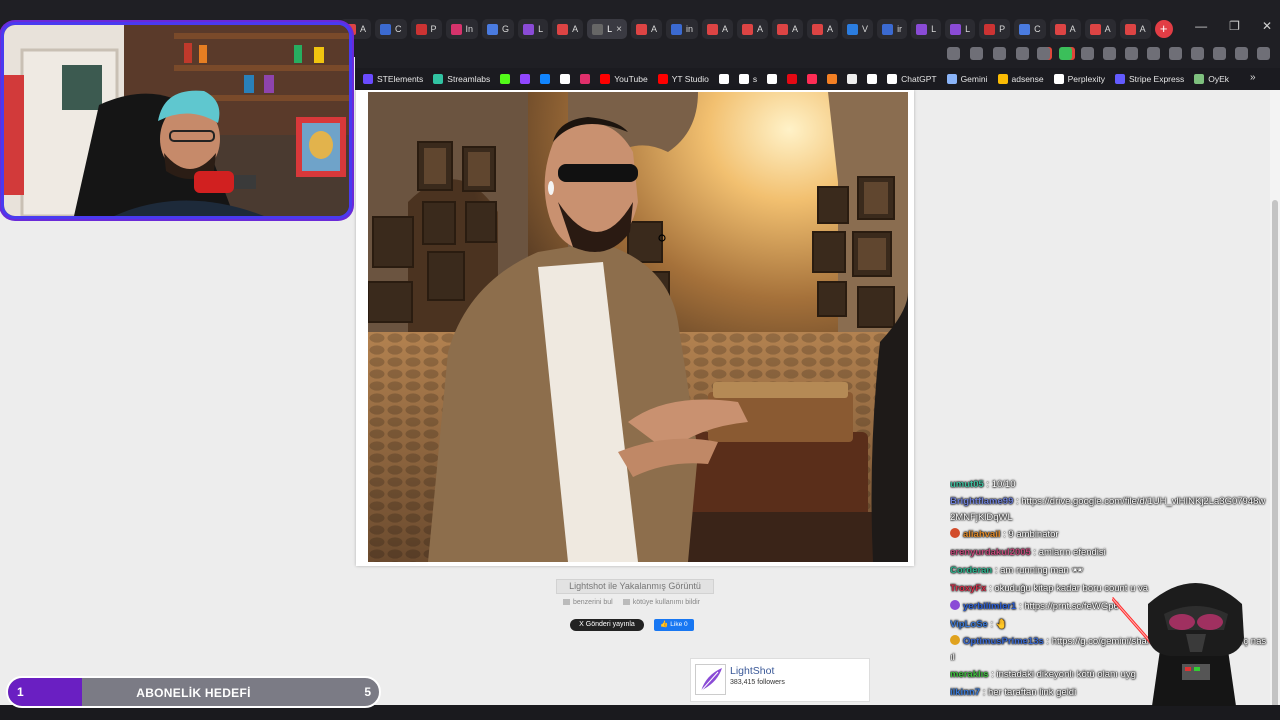  Describe the element at coordinates (607, 625) in the screenshot. I see `x-post-button: X Gönderi yayınla` at that location.